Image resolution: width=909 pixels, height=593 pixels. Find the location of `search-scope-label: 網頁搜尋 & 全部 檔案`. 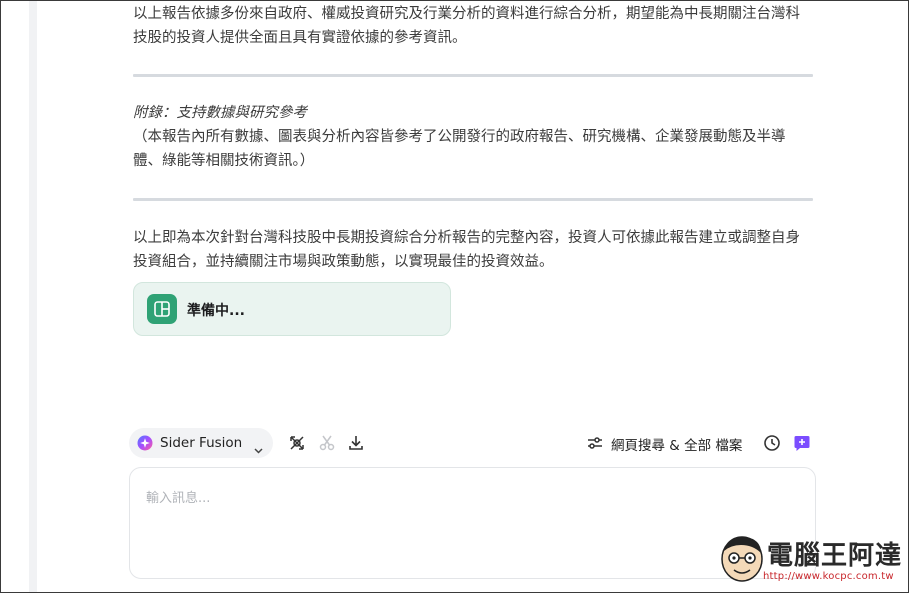

search-scope-label: 網頁搜尋 & 全部 檔案 is located at coordinates (677, 446).